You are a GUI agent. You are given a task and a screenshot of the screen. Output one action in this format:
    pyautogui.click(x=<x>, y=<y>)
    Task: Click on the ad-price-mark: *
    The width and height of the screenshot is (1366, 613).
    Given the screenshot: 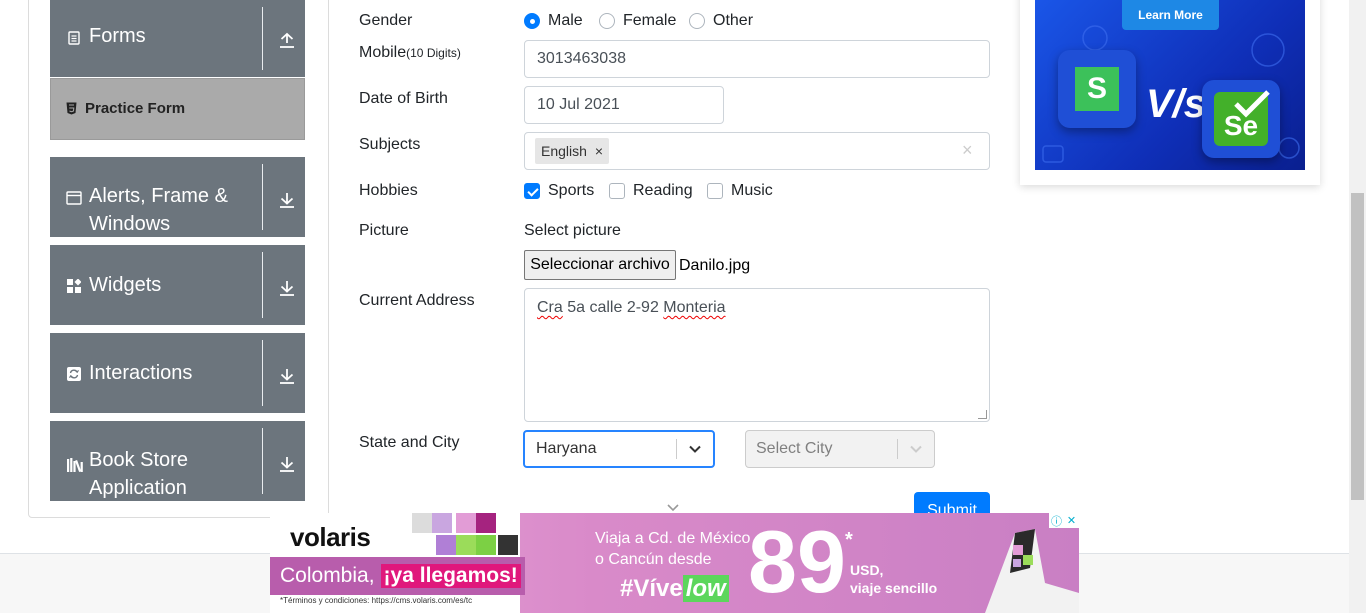 What is the action you would take?
    pyautogui.click(x=849, y=540)
    